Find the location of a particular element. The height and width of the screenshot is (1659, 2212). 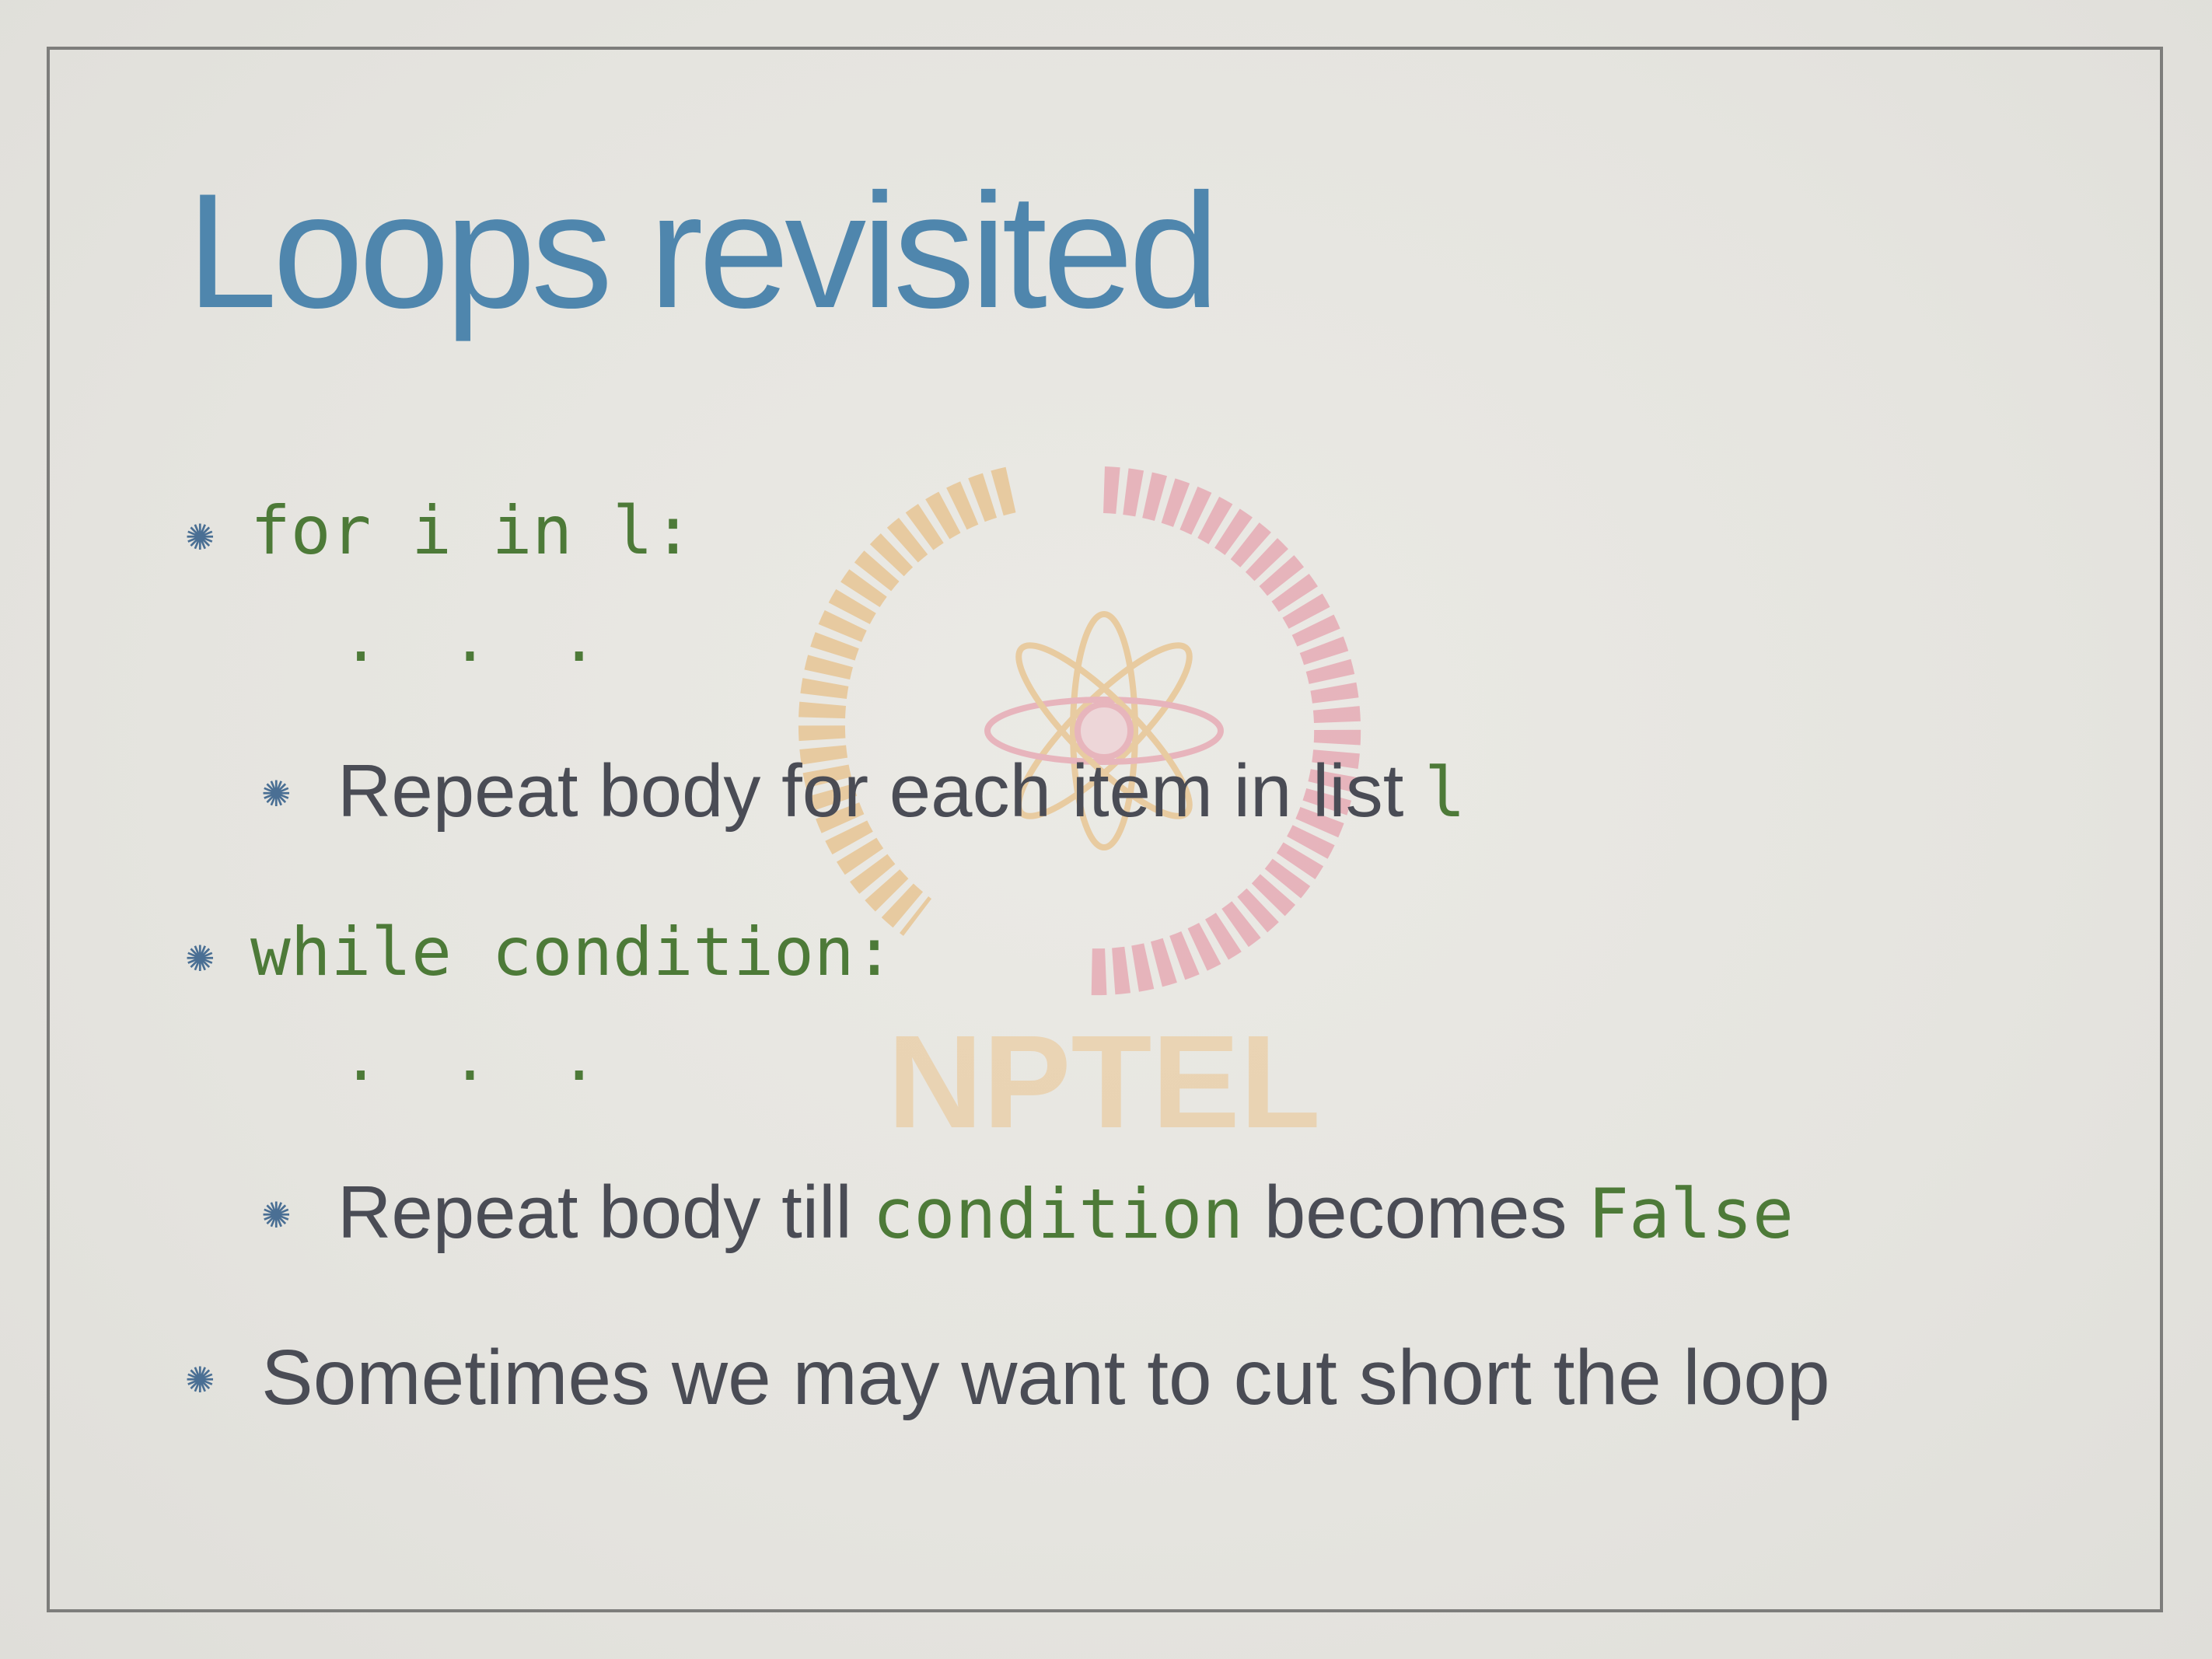

while-loop-condition-code: condition is located at coordinates (1058, 1214).